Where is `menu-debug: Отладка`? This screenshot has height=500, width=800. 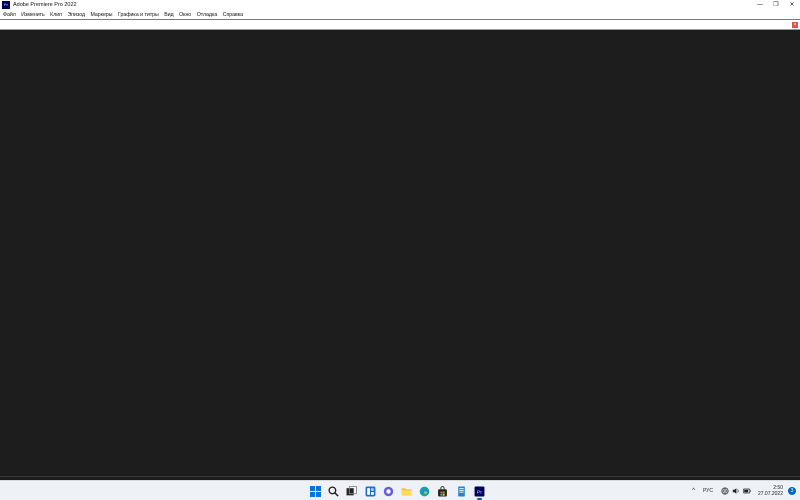 menu-debug: Отладка is located at coordinates (207, 15).